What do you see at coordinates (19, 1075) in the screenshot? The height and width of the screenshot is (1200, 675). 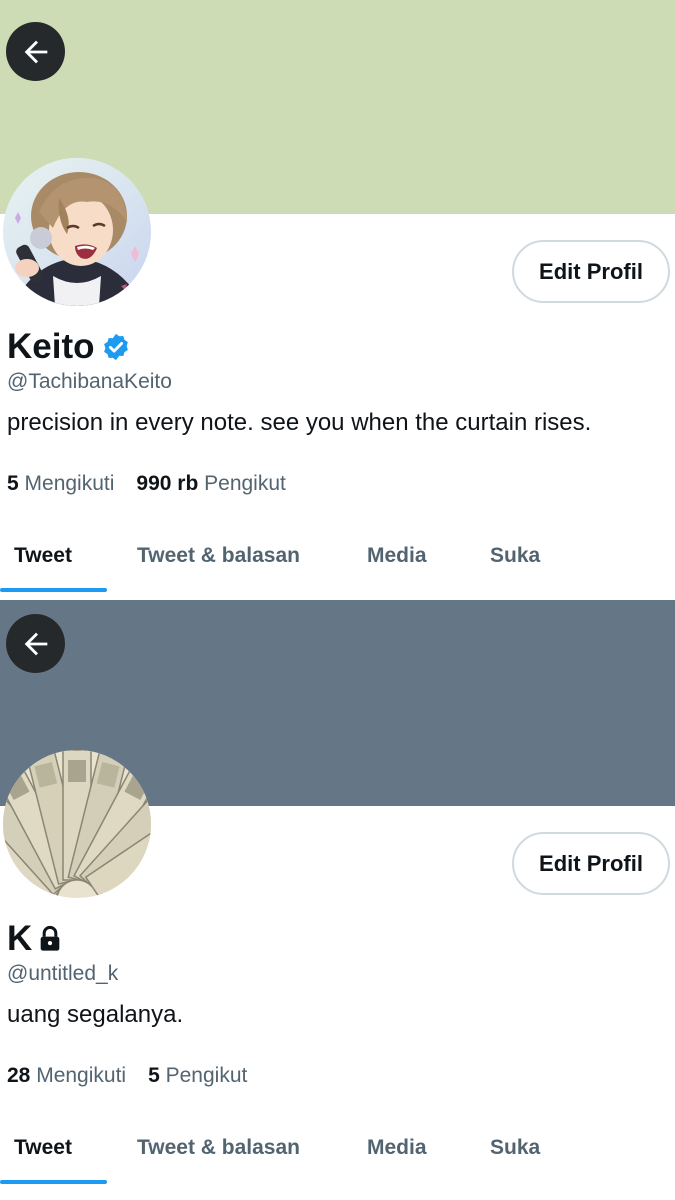 I see `following-count: 28` at bounding box center [19, 1075].